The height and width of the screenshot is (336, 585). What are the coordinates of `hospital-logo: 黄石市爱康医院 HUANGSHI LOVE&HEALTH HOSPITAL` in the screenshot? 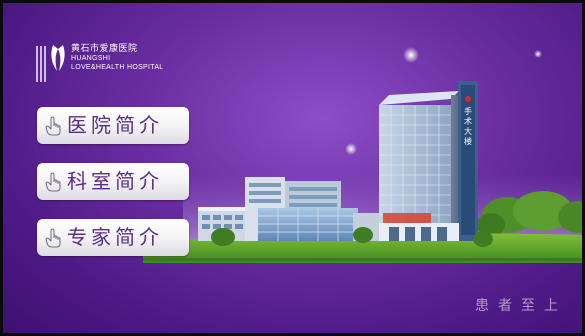 It's located at (113, 64).